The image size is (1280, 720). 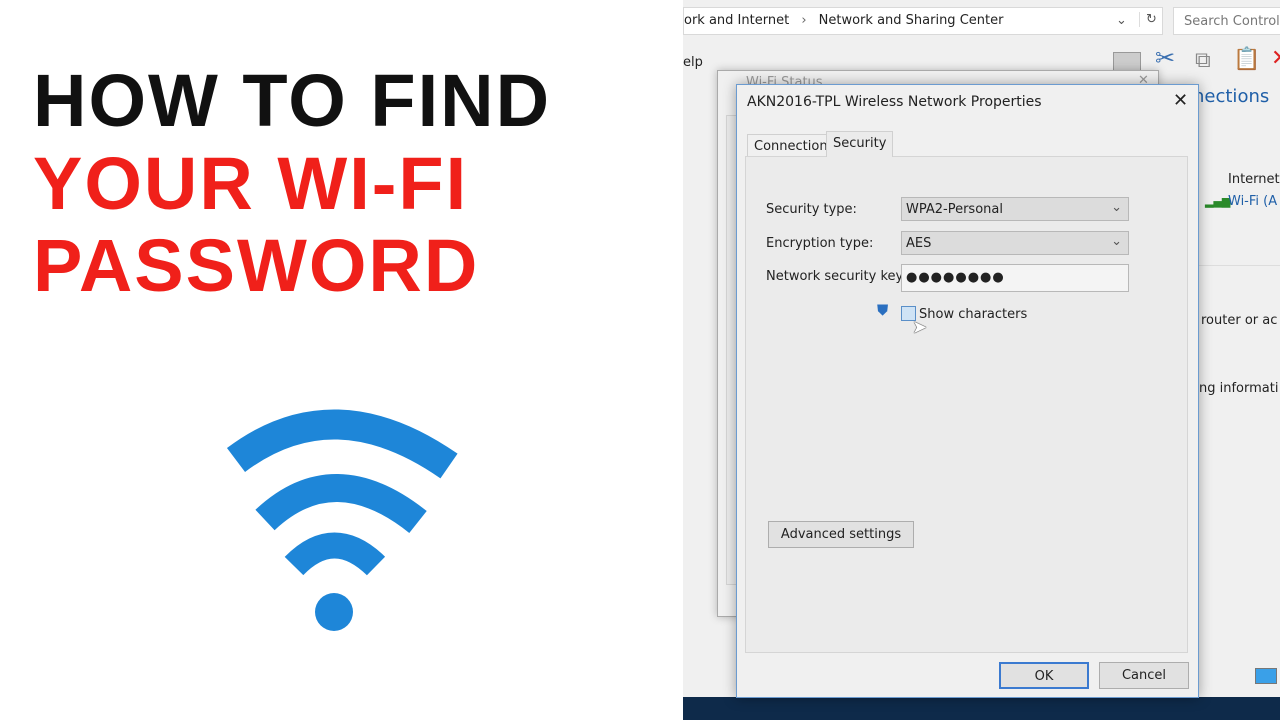 I want to click on connections-link: nections, so click(x=1231, y=96).